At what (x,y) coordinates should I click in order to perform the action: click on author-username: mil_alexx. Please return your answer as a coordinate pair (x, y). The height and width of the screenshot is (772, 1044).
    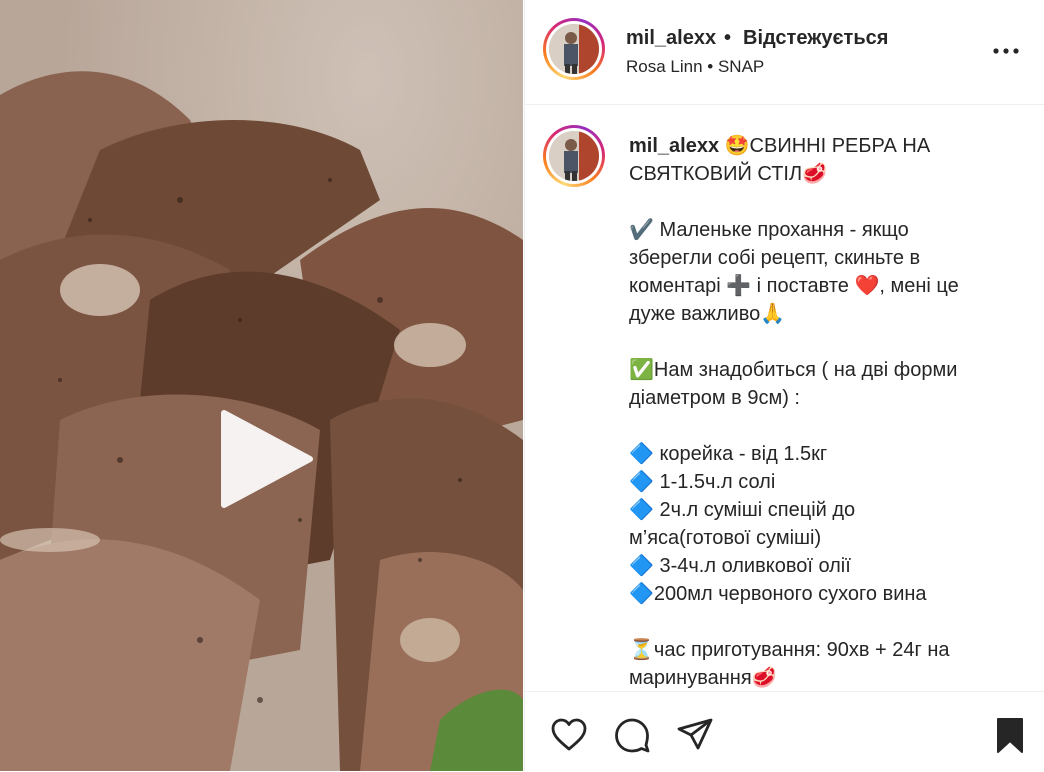
    Looking at the image, I should click on (671, 38).